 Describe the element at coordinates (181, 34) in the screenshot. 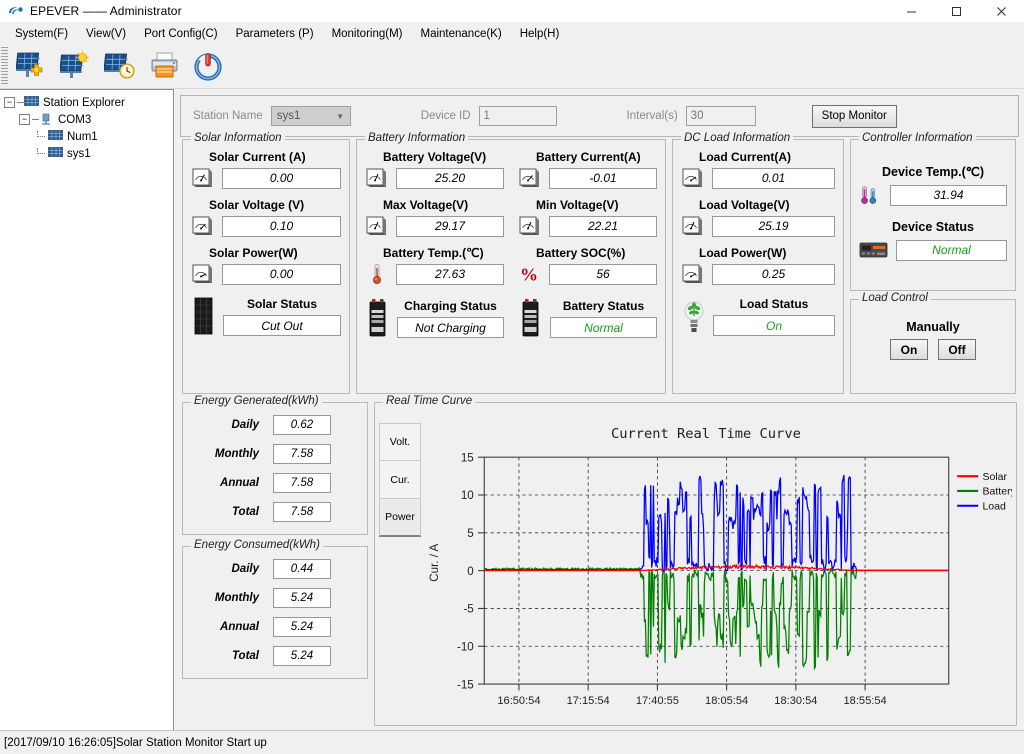

I see `menu-item-port-config: Port Config(C)` at that location.